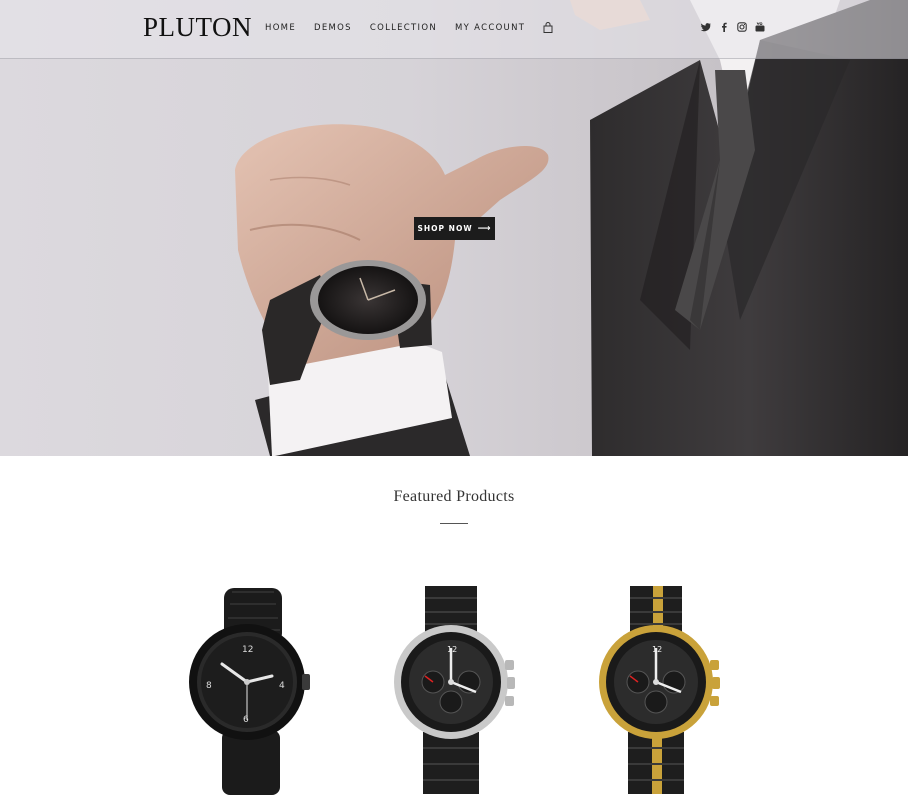  What do you see at coordinates (209, 686) in the screenshot?
I see `svg-text: 8` at bounding box center [209, 686].